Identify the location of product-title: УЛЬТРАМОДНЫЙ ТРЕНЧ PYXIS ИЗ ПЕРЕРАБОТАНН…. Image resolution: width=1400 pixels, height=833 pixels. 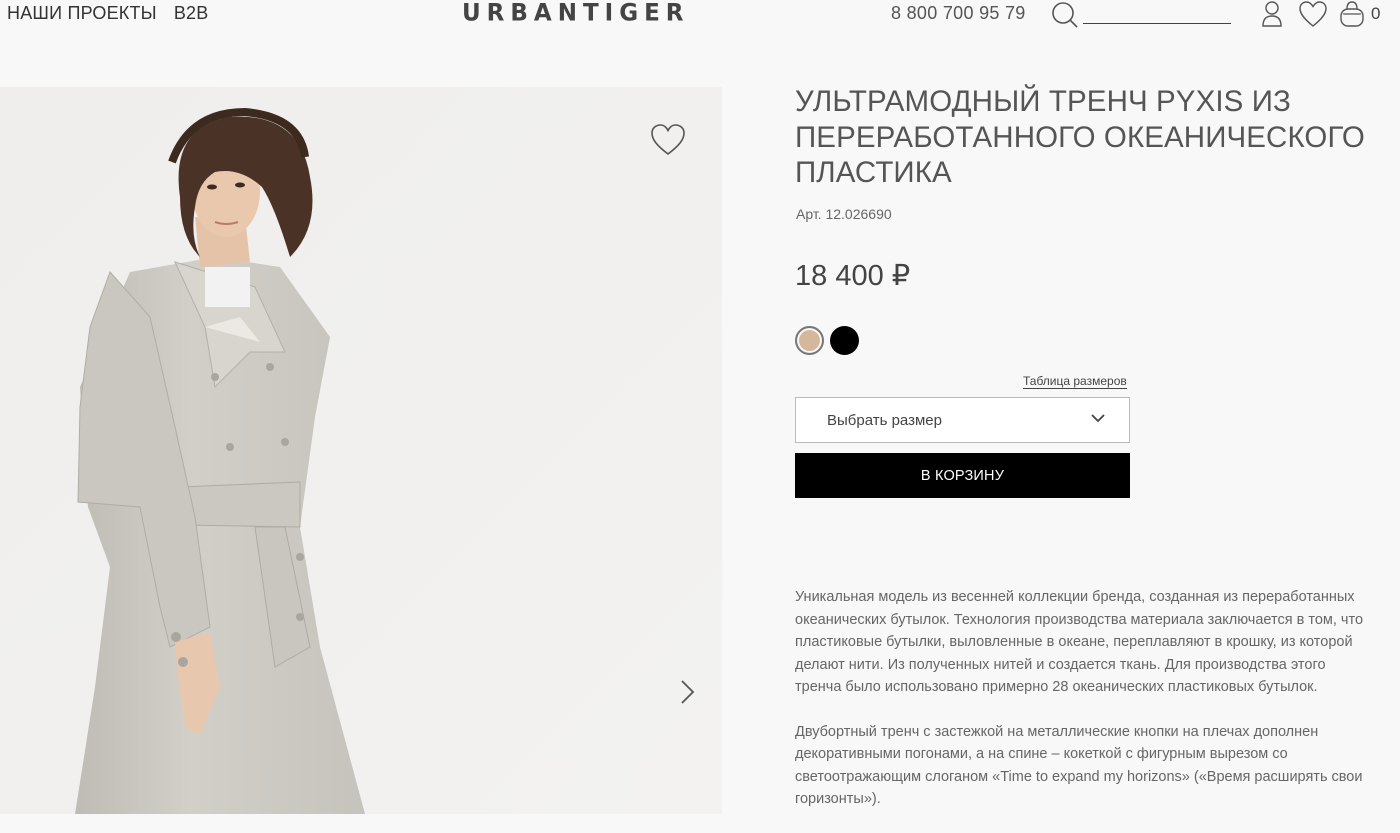
(1080, 137).